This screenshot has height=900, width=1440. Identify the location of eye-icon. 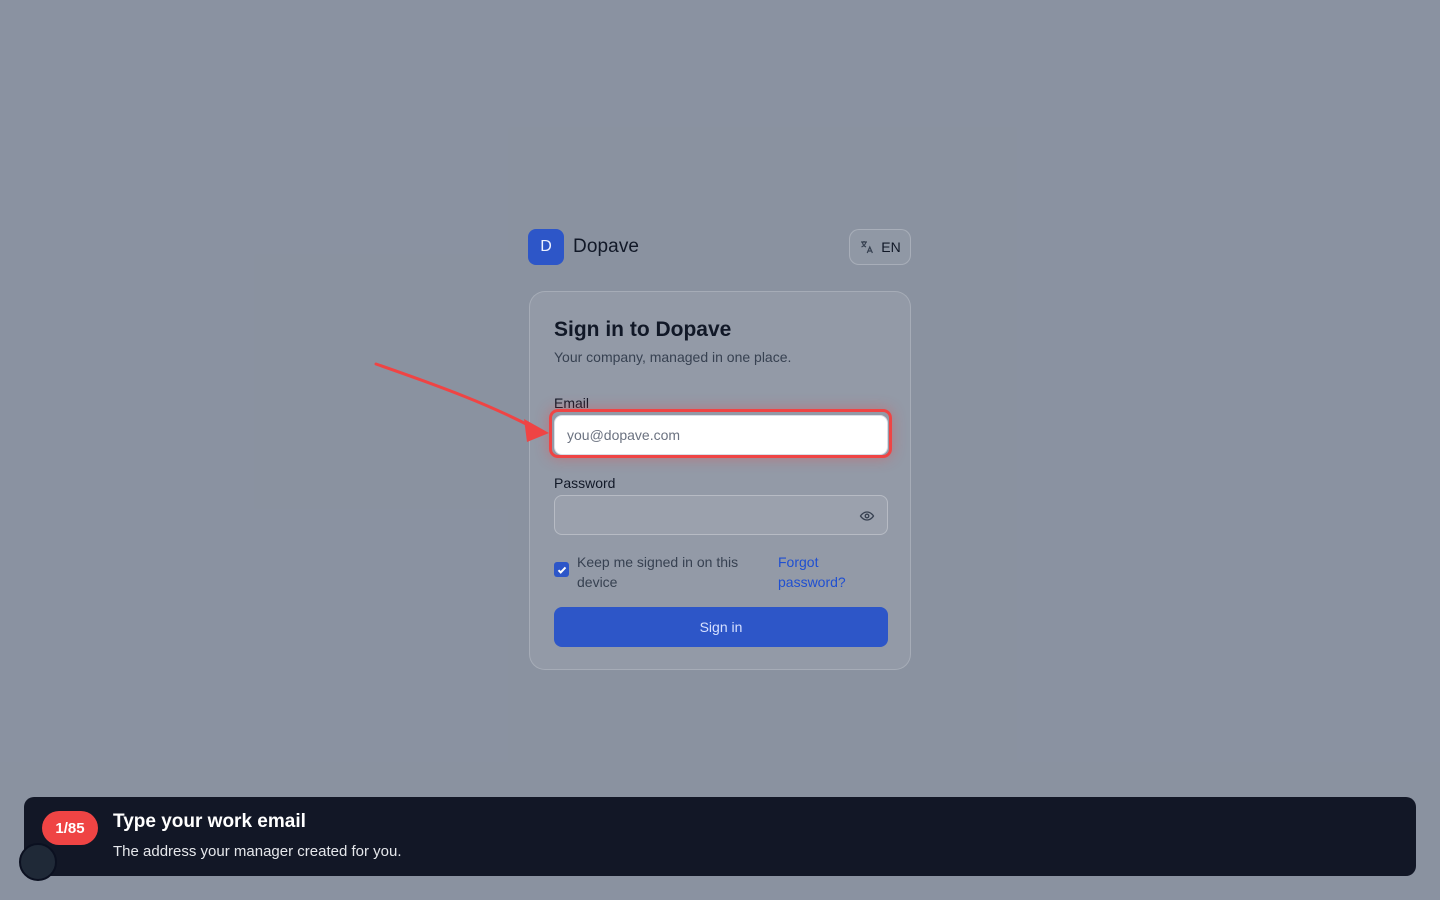
(867, 516).